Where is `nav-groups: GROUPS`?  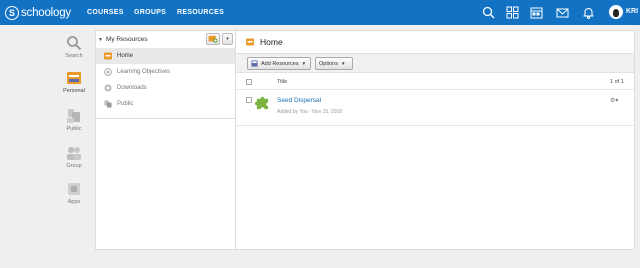 nav-groups: GROUPS is located at coordinates (150, 12).